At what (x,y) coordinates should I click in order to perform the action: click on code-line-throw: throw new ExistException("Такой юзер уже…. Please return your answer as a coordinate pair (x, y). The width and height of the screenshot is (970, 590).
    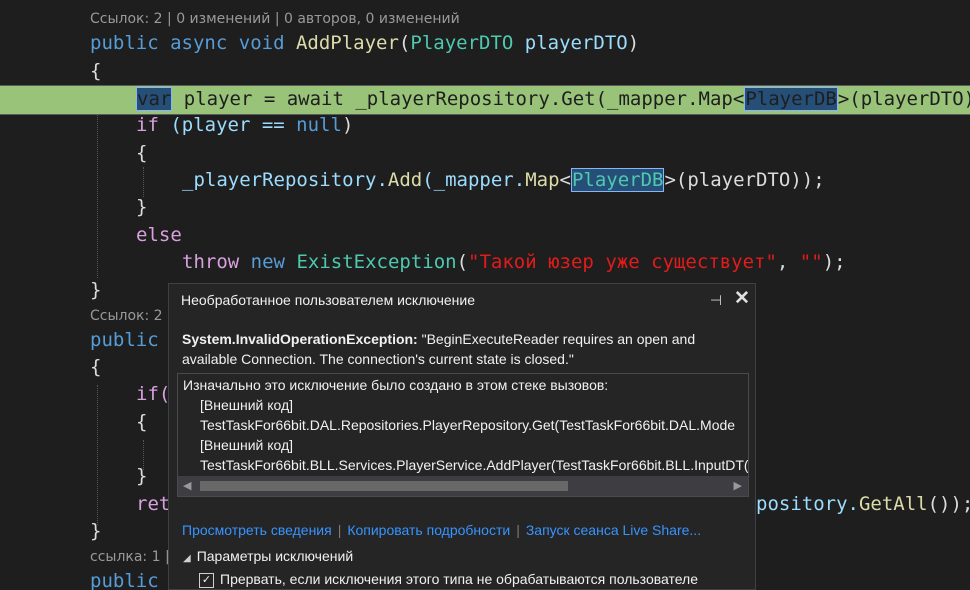
    Looking at the image, I should click on (514, 262).